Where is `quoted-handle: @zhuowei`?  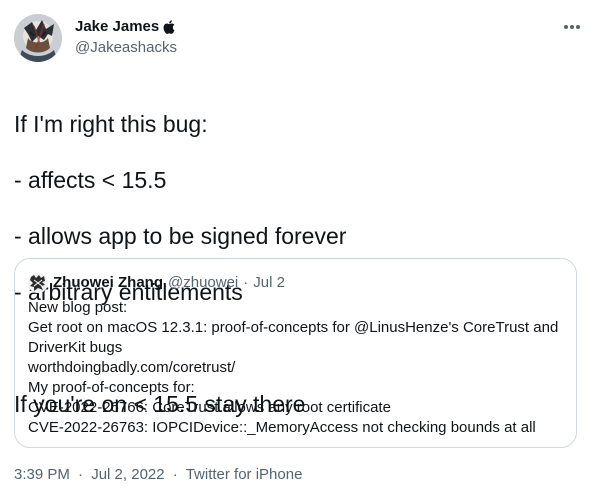 quoted-handle: @zhuowei is located at coordinates (203, 282).